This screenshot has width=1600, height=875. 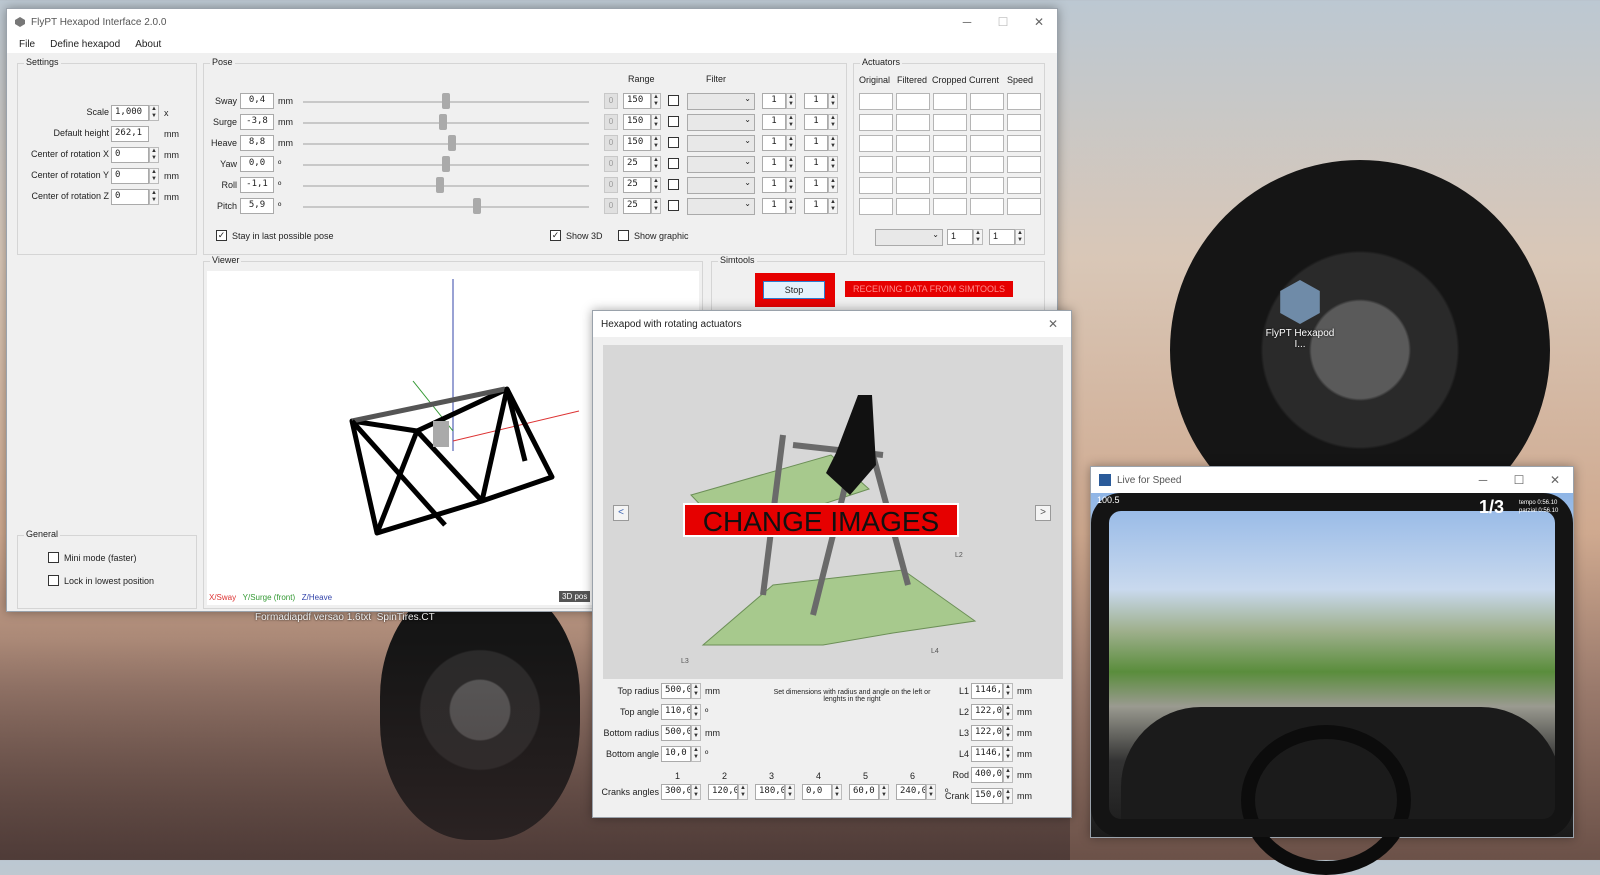 I want to click on menu-file: File, so click(x=27, y=44).